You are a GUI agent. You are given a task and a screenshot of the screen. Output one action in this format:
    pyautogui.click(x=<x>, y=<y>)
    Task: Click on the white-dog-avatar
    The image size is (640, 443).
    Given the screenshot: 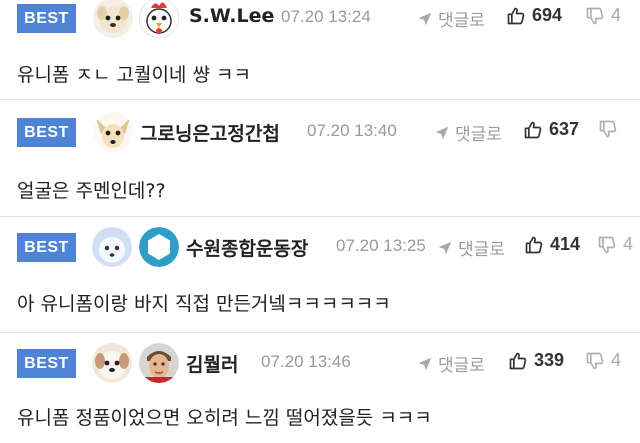 What is the action you would take?
    pyautogui.click(x=112, y=247)
    